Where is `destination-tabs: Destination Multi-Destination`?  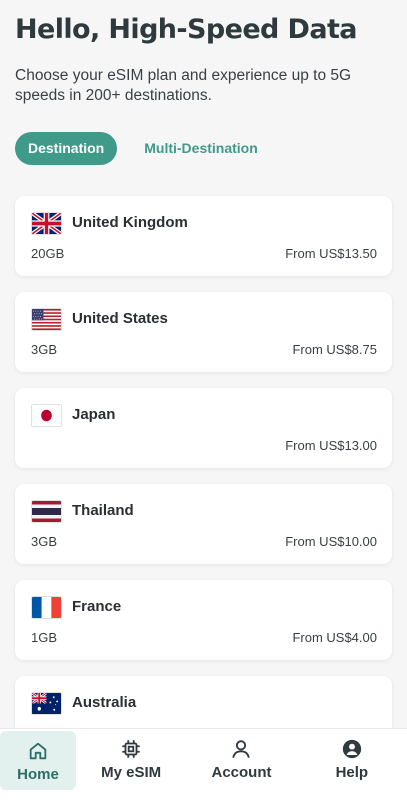 destination-tabs: Destination Multi-Destination is located at coordinates (136, 148).